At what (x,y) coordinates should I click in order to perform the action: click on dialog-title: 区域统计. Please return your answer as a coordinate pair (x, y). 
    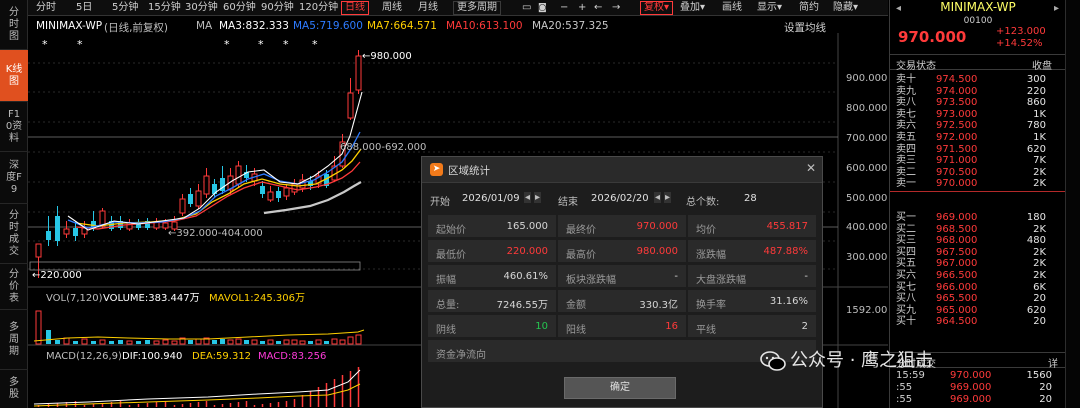
    Looking at the image, I should click on (469, 171).